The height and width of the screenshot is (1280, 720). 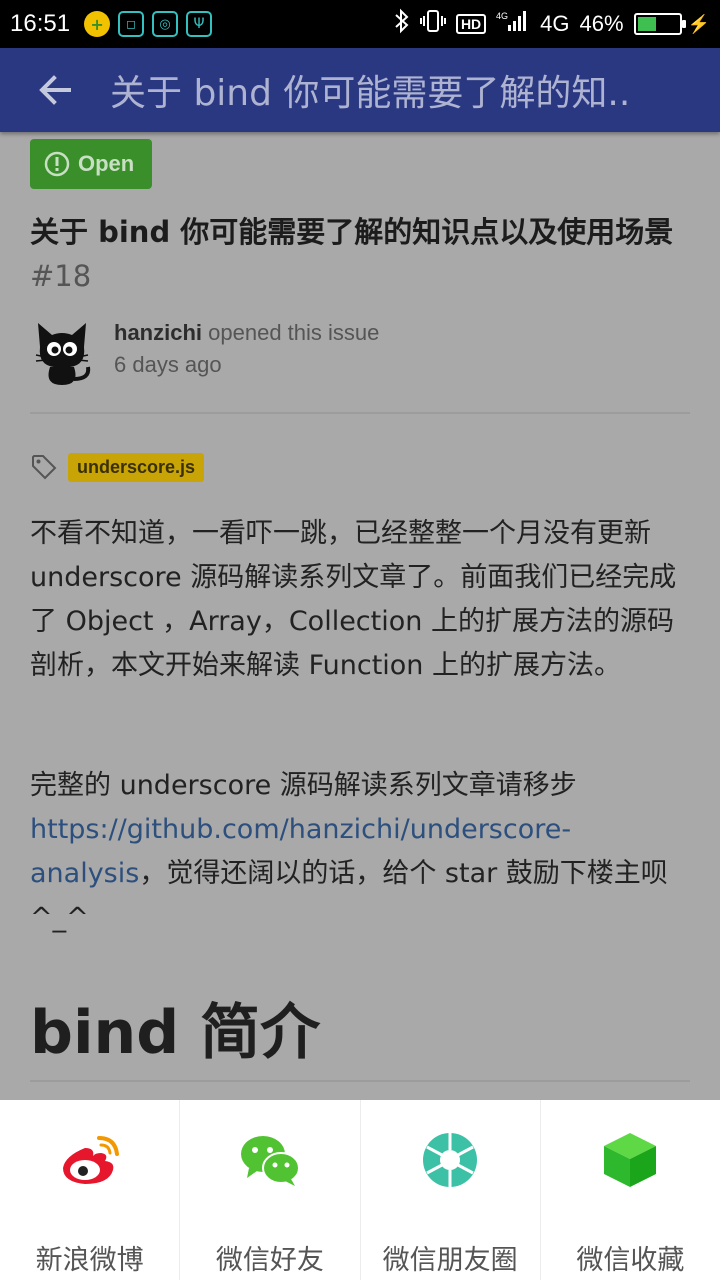 I want to click on issue-state-badge: Open, so click(x=91, y=164).